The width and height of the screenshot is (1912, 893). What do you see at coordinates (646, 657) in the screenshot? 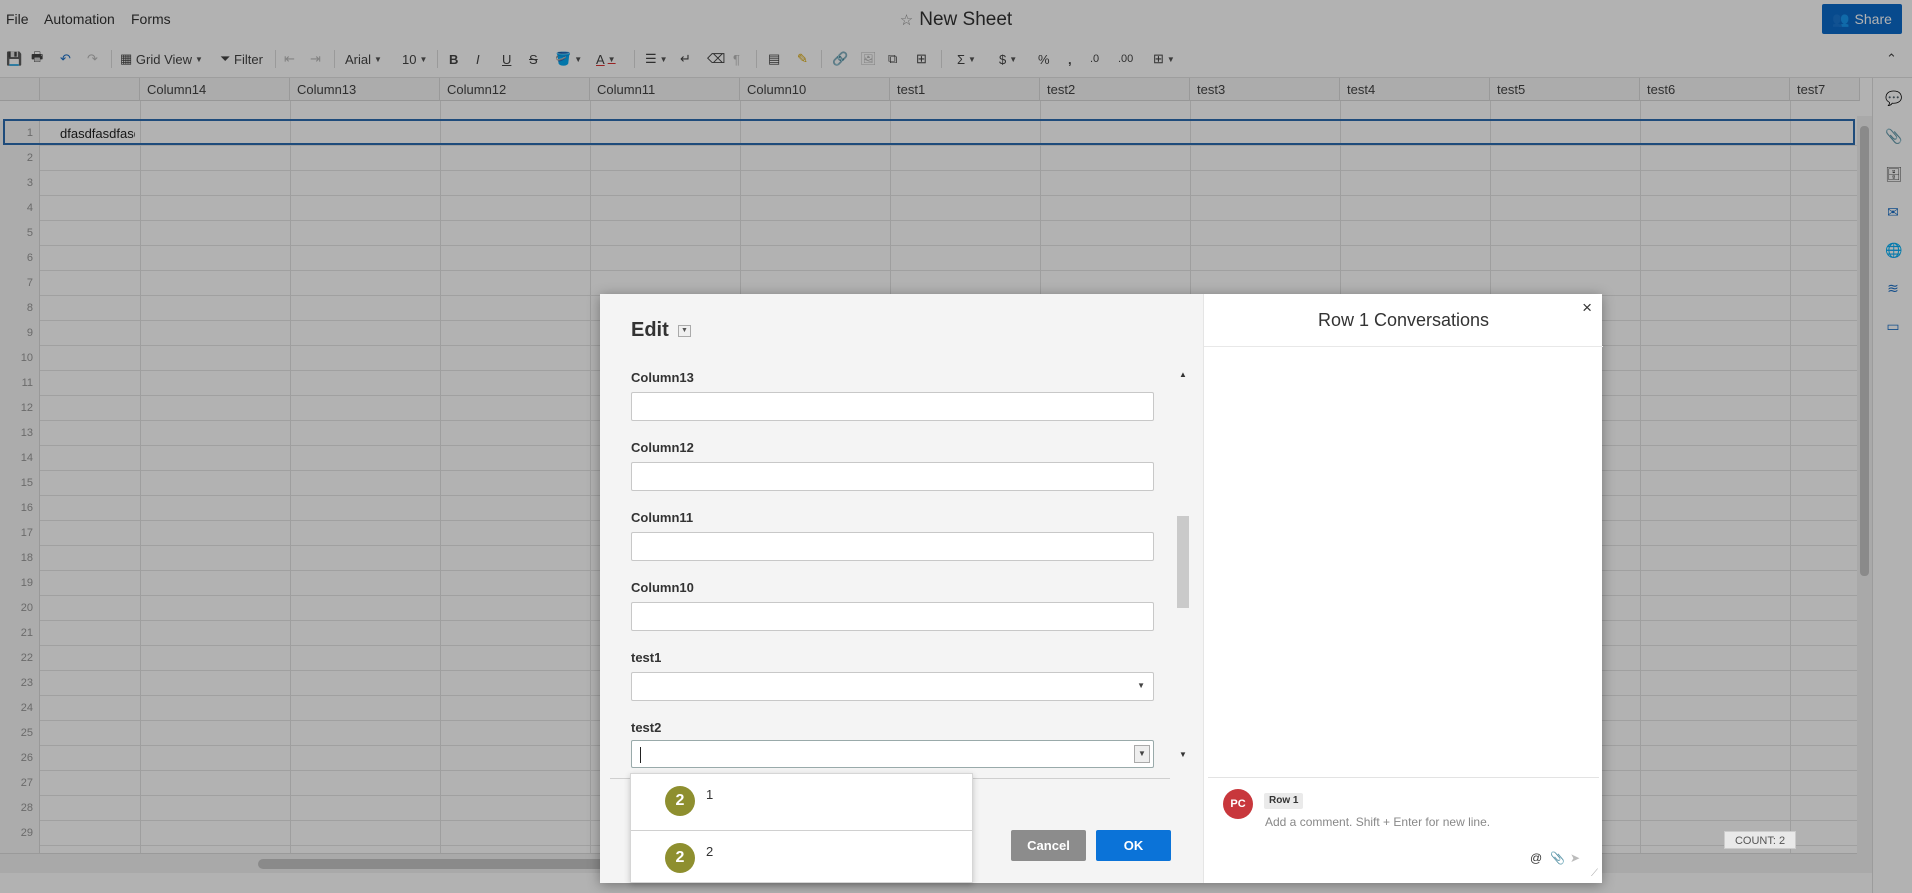
I see `field-label: test1` at bounding box center [646, 657].